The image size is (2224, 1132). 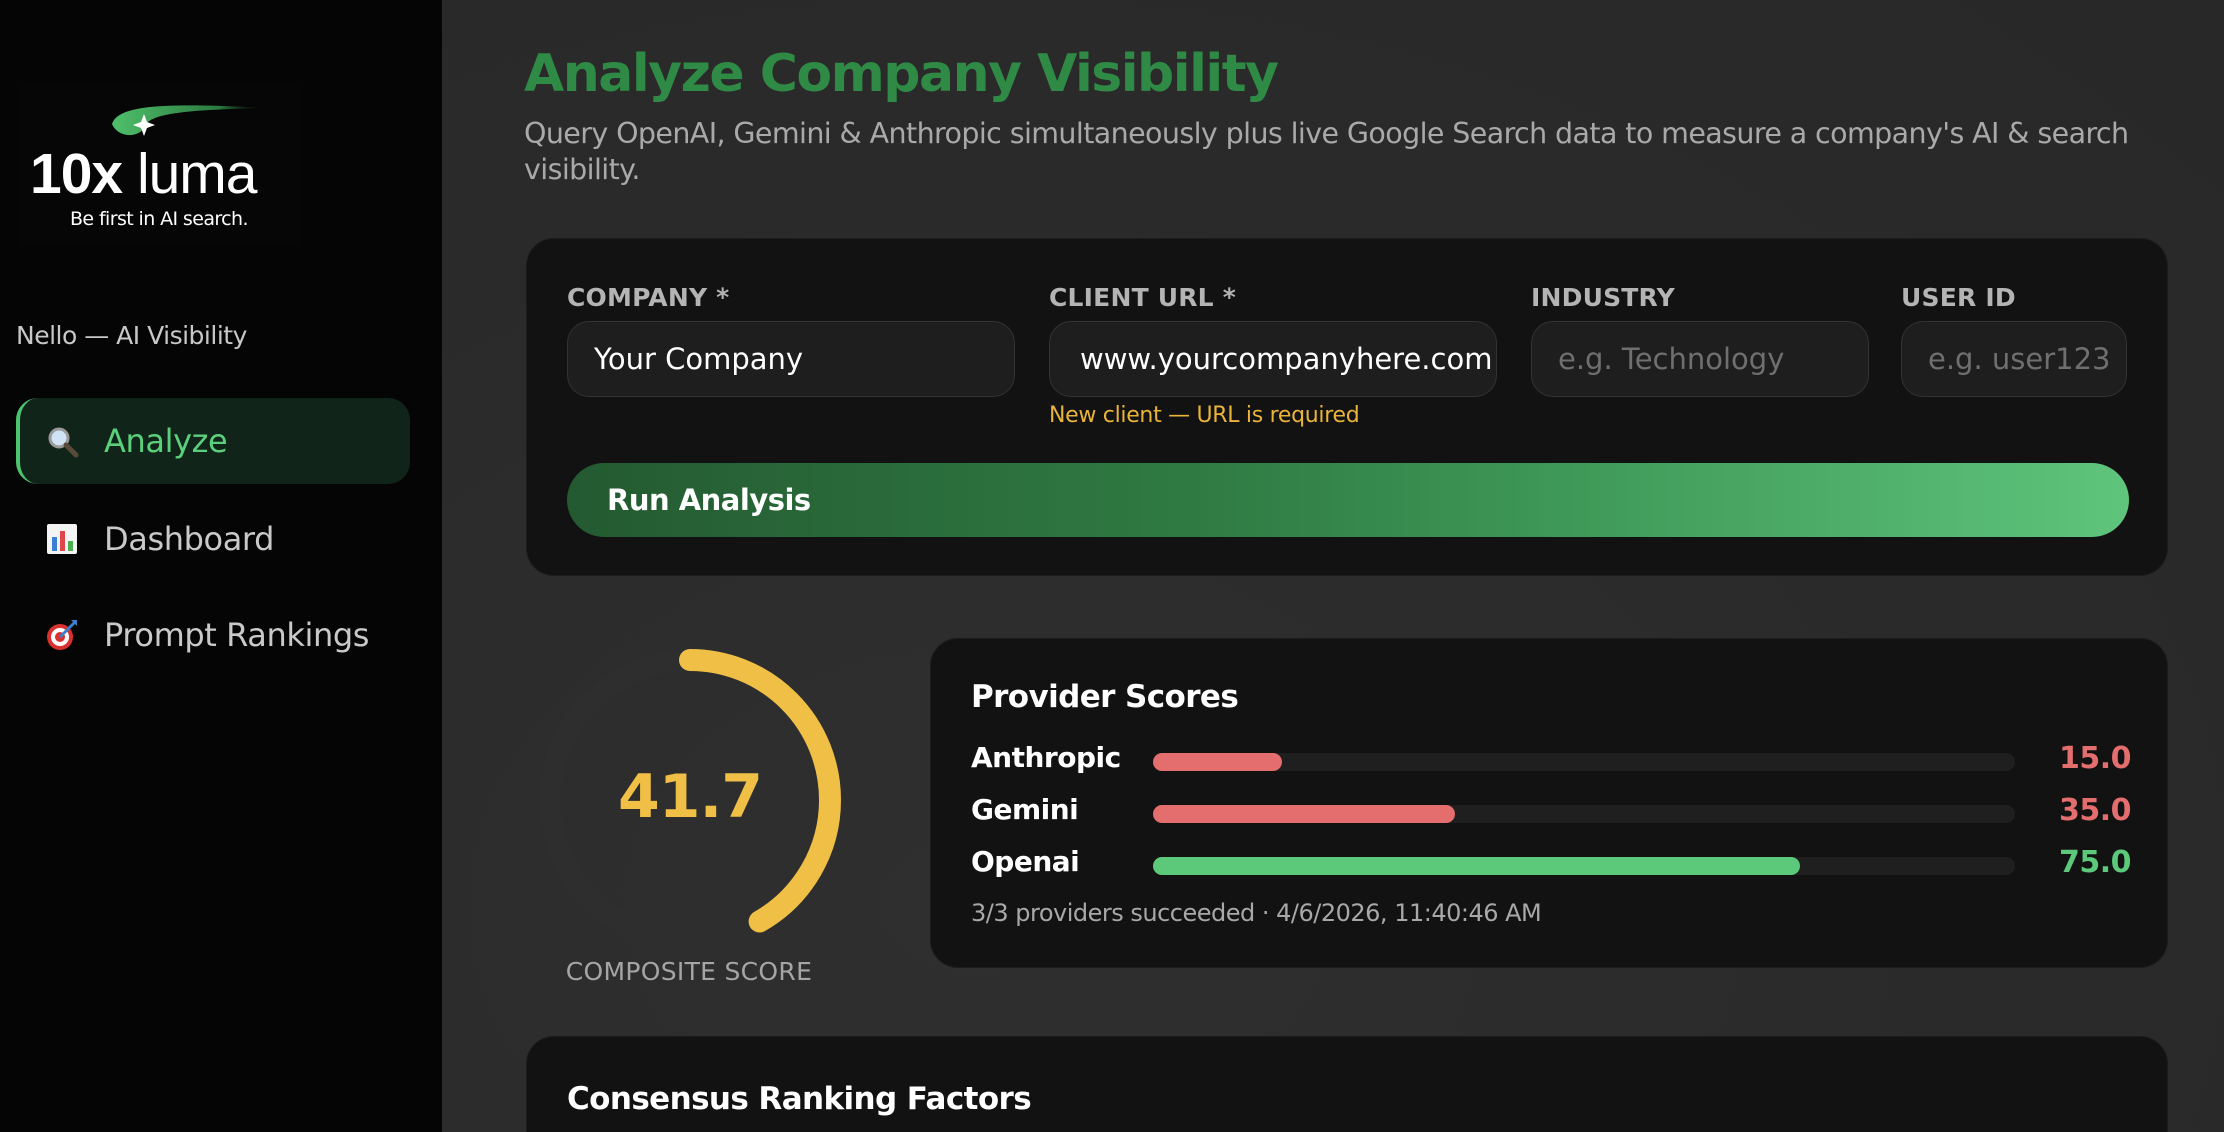 What do you see at coordinates (901, 74) in the screenshot?
I see `page-title: Analyze Company Visibility` at bounding box center [901, 74].